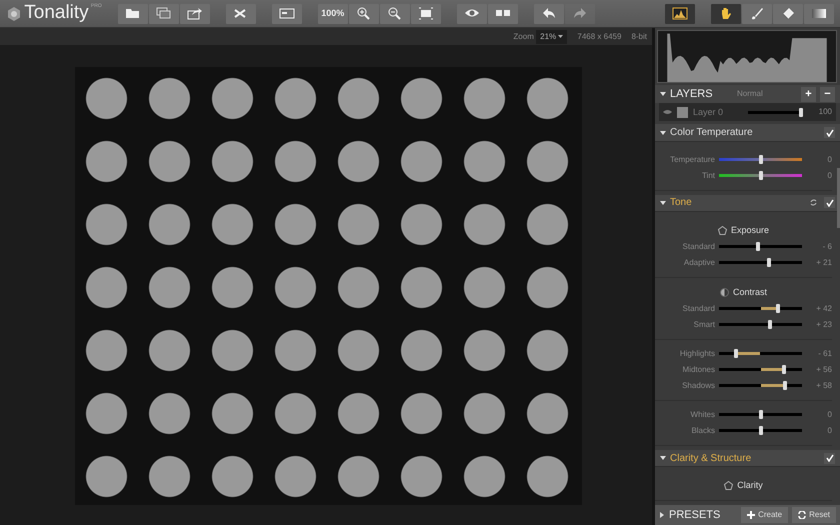 Image resolution: width=840 pixels, height=525 pixels. I want to click on share-button, so click(195, 14).